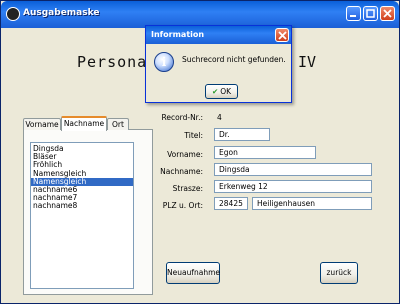 The width and height of the screenshot is (400, 304). Describe the element at coordinates (218, 35) in the screenshot. I see `dialog-title-bar: Information` at that location.